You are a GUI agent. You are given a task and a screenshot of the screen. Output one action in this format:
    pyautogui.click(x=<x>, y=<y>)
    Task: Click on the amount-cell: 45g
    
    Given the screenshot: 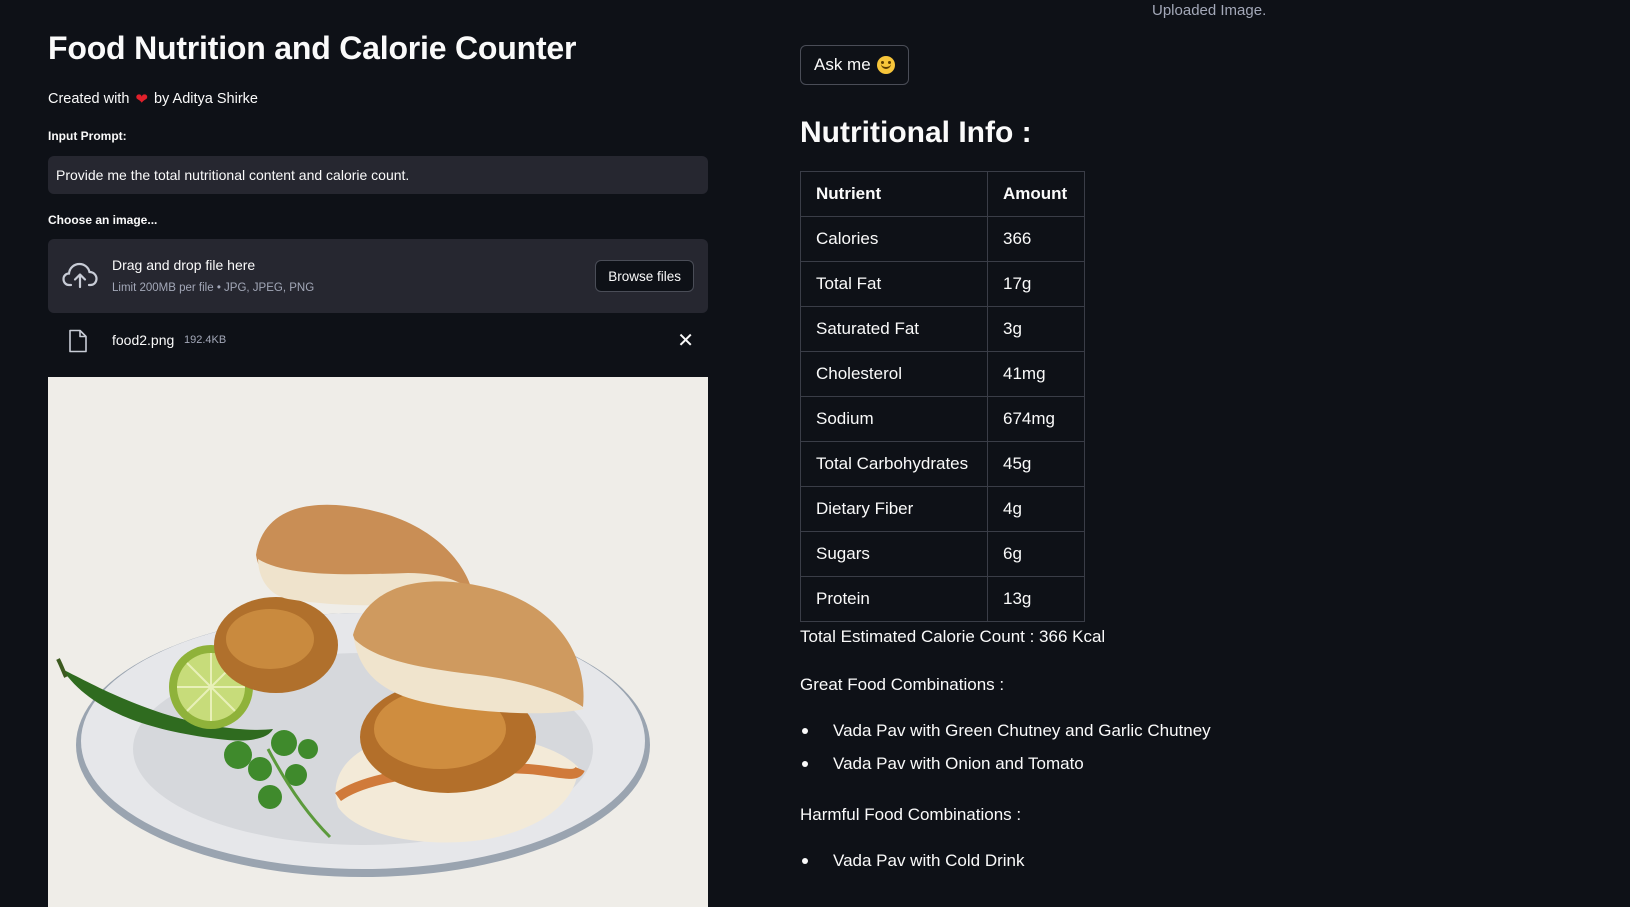 What is the action you would take?
    pyautogui.click(x=1036, y=464)
    